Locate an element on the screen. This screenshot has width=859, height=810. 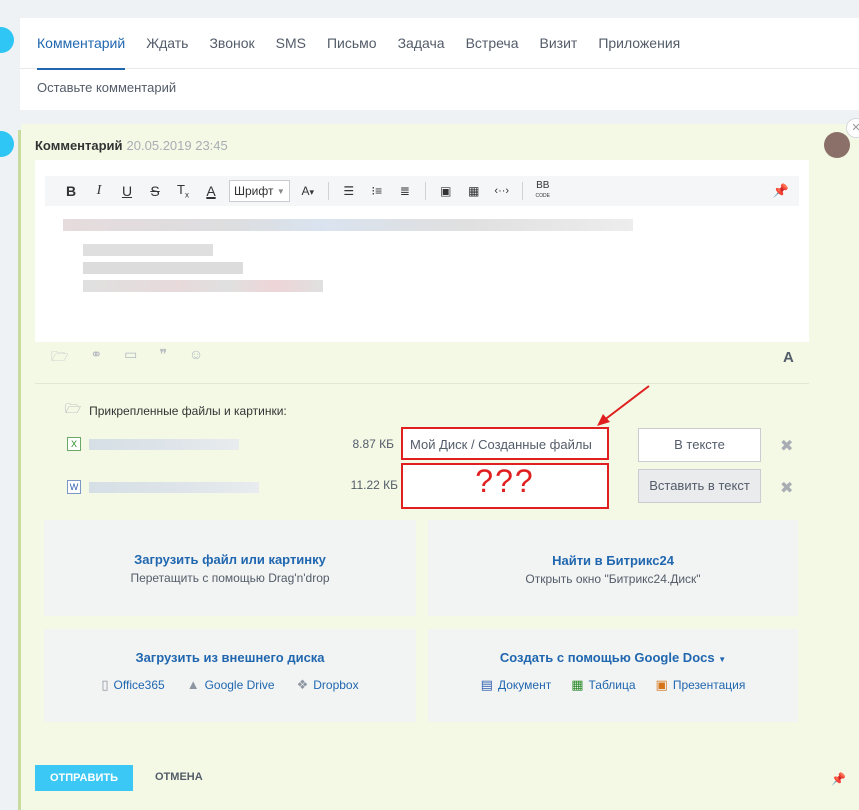
office365-icon: ▯ is located at coordinates (105, 684).